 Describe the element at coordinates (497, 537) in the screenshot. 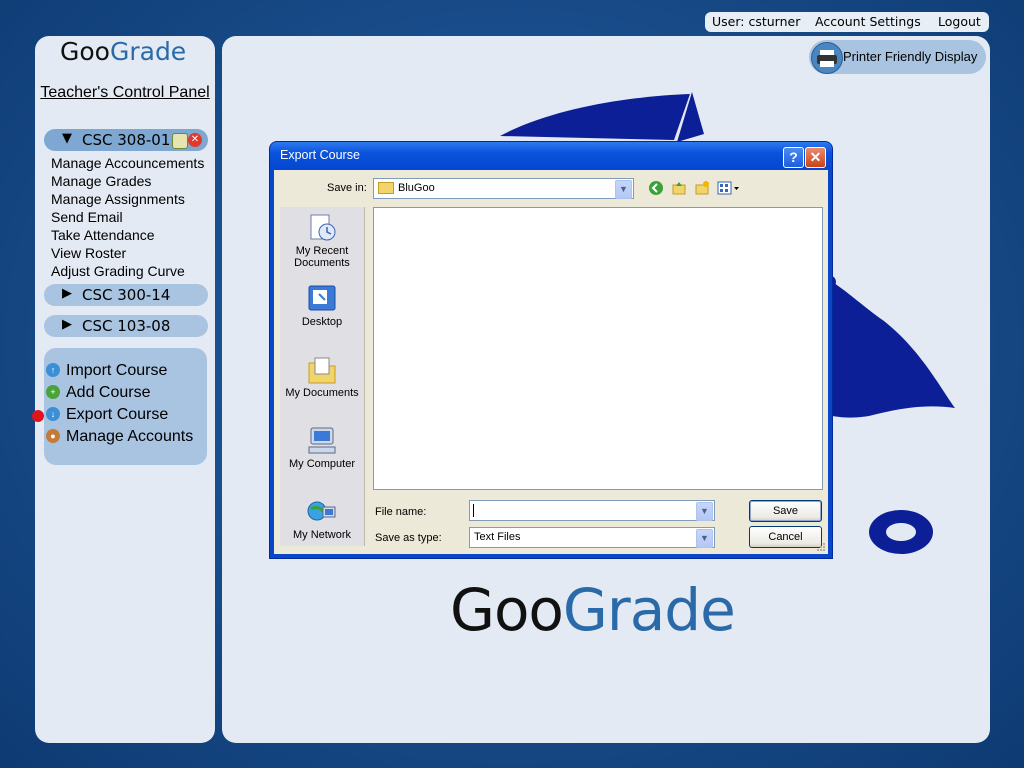

I see `save-as-type-value: Text Files` at that location.